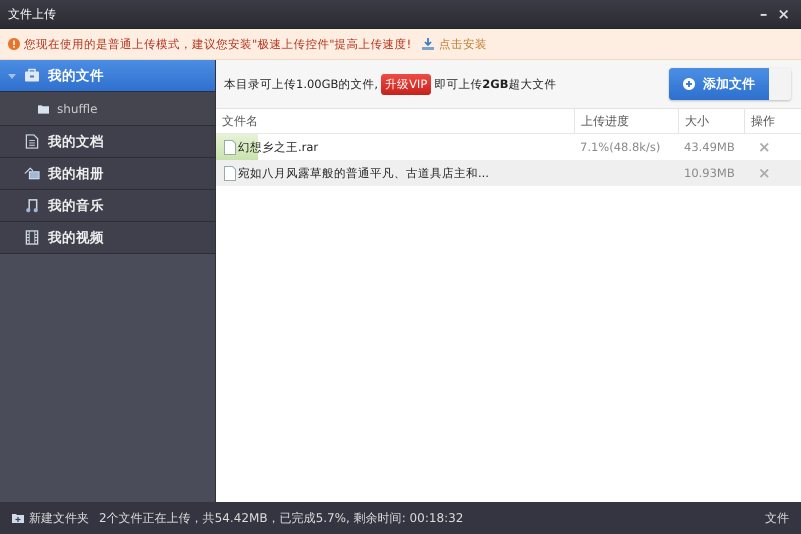 The height and width of the screenshot is (534, 801). Describe the element at coordinates (107, 238) in the screenshot. I see `sidebar-item: 我的视频` at that location.